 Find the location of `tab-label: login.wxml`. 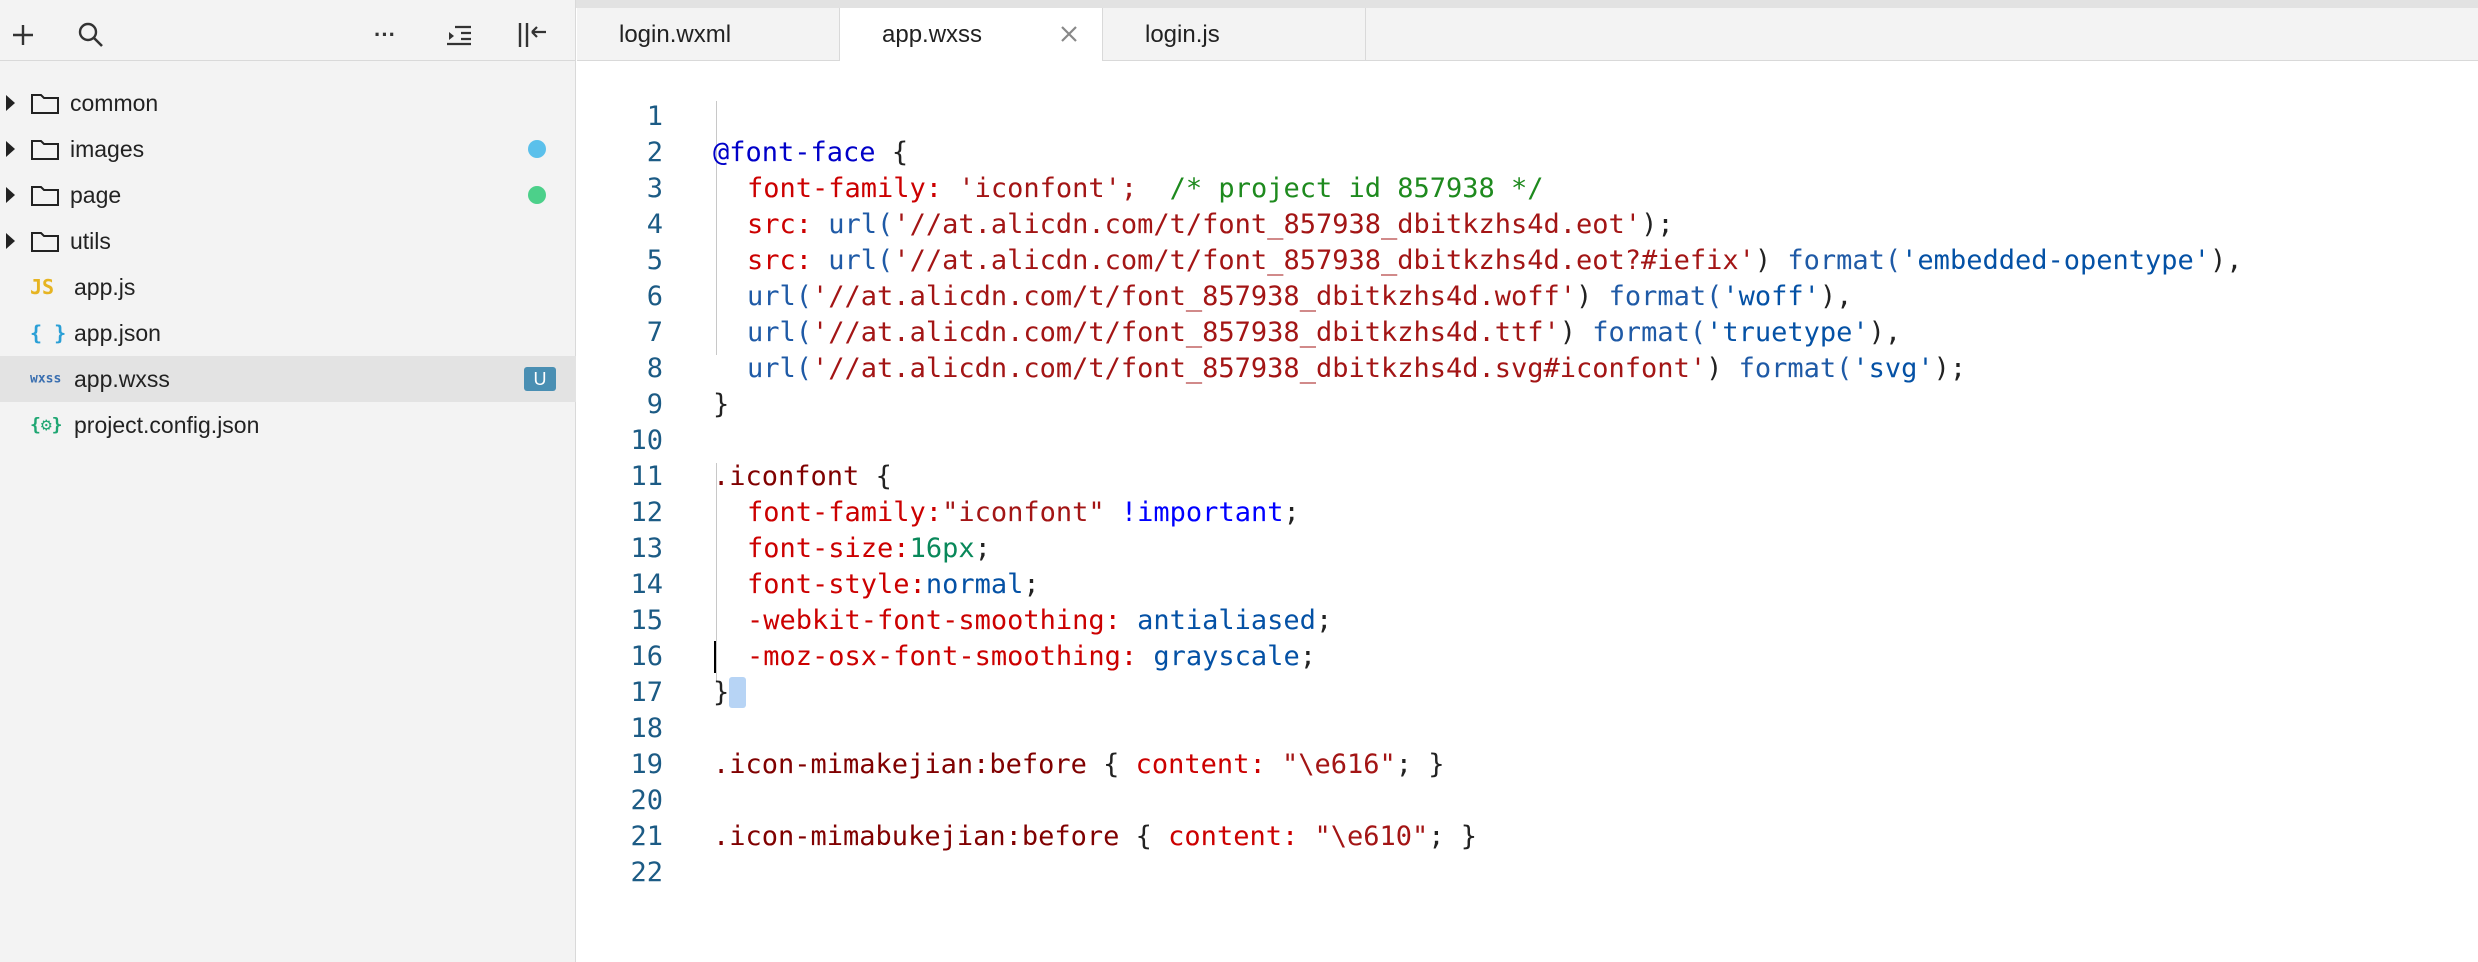

tab-label: login.wxml is located at coordinates (675, 34).